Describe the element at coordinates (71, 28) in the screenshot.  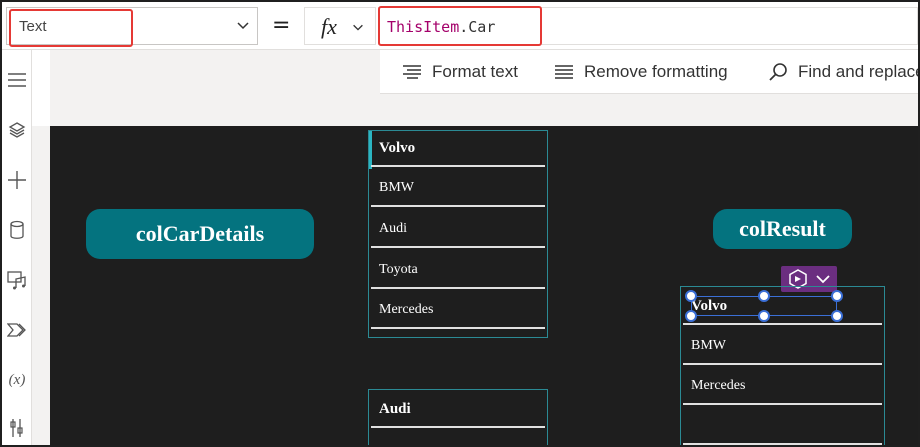
I see `property-highlight-box` at that location.